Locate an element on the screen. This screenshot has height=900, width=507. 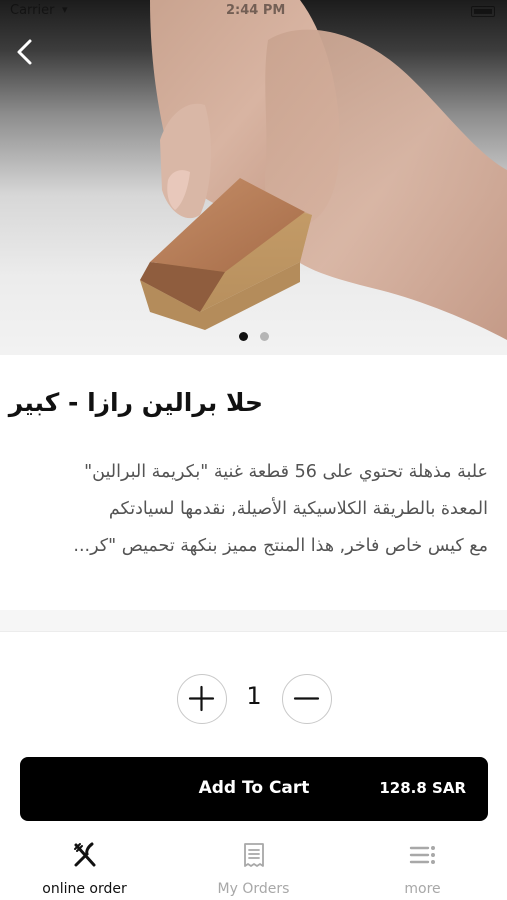
chevron-left-icon is located at coordinates (24, 52).